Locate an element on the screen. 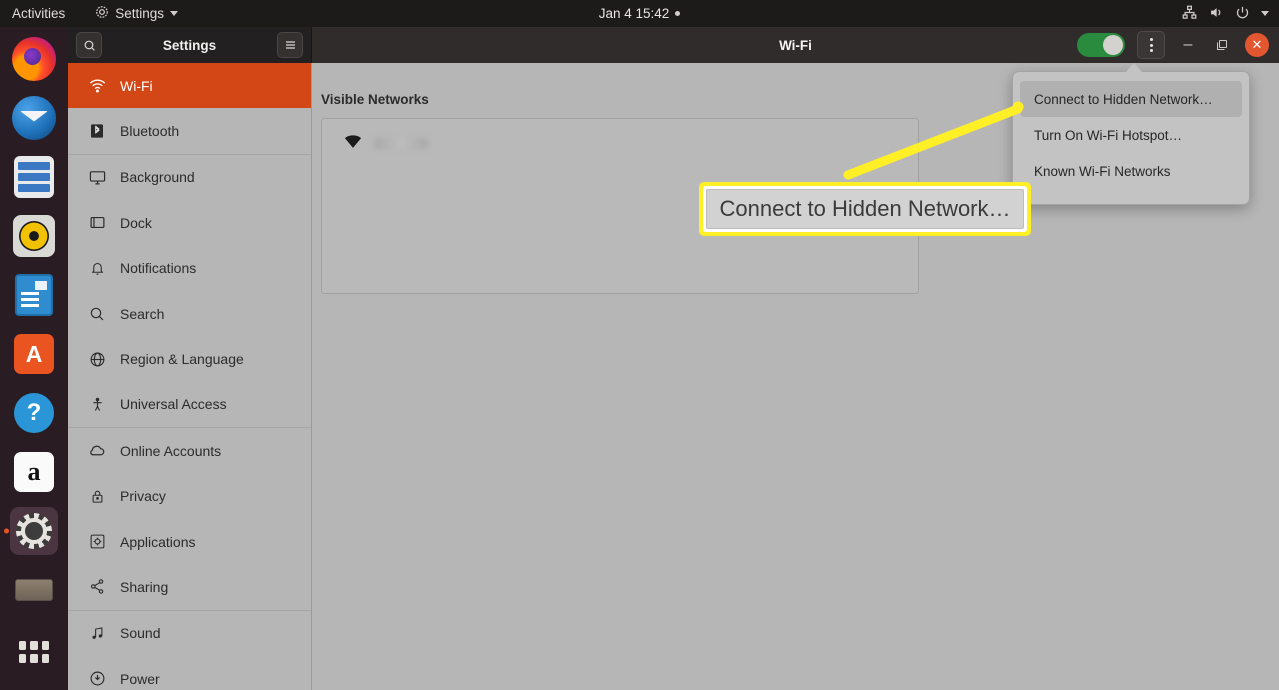 This screenshot has width=1279, height=690. sidebar-item-search: Search is located at coordinates (189, 313).